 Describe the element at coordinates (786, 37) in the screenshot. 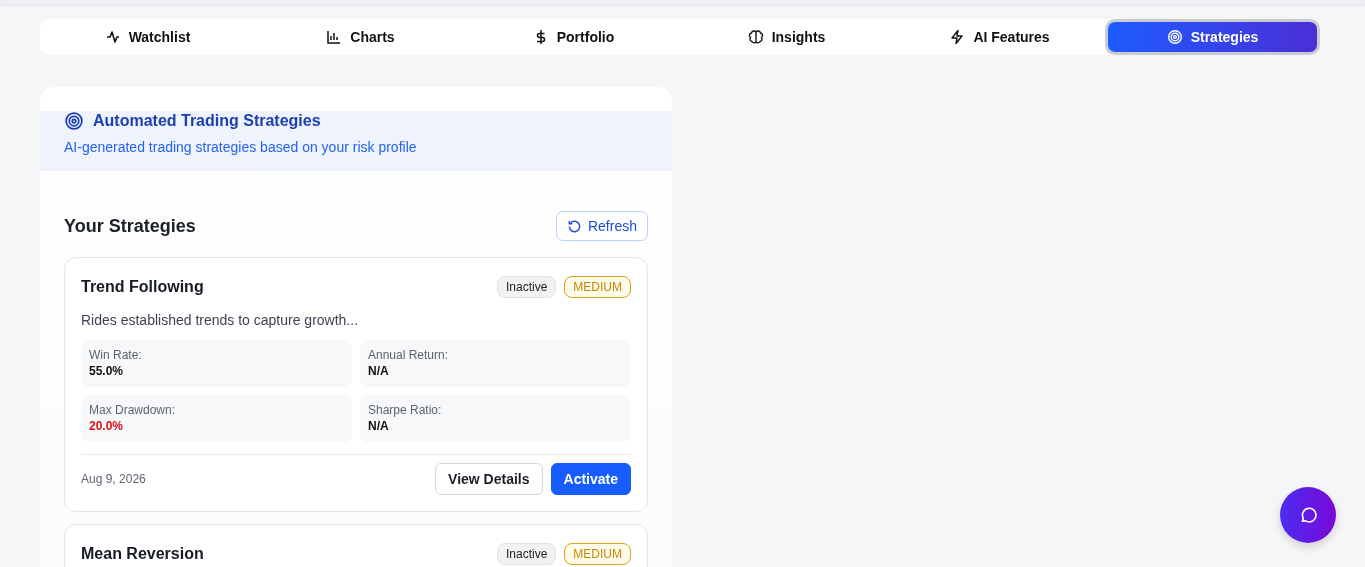

I see `tab: Insights` at that location.